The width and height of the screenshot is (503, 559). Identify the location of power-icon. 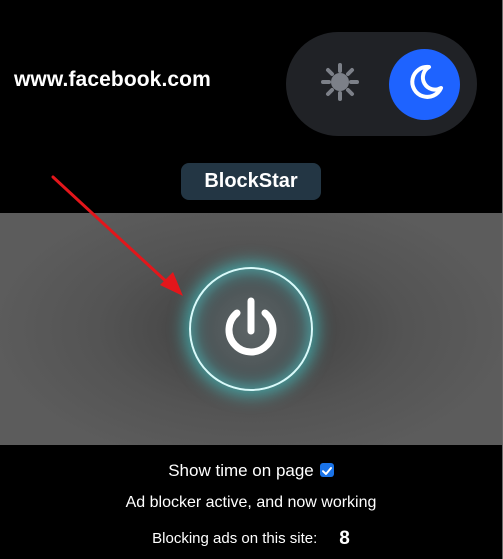
(251, 329).